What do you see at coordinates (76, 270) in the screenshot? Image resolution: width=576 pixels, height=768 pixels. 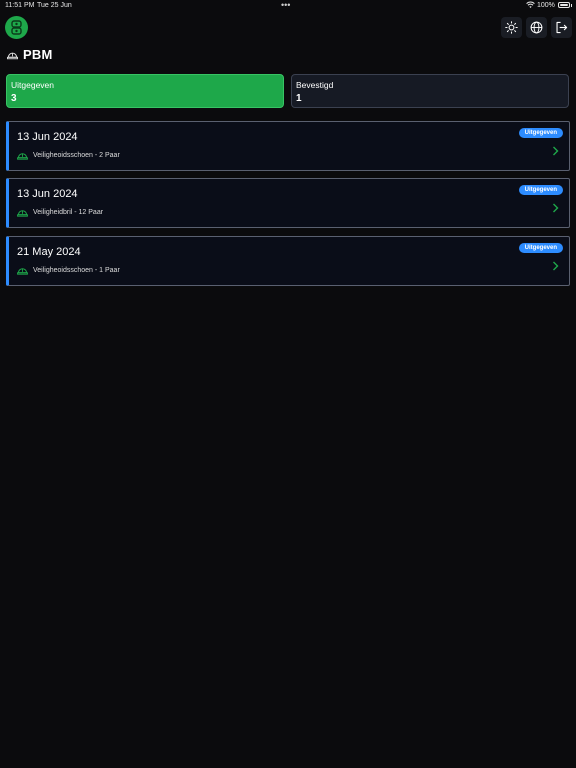 I see `issue-item-text: Veiligheoidsschoen - 1 Paar` at bounding box center [76, 270].